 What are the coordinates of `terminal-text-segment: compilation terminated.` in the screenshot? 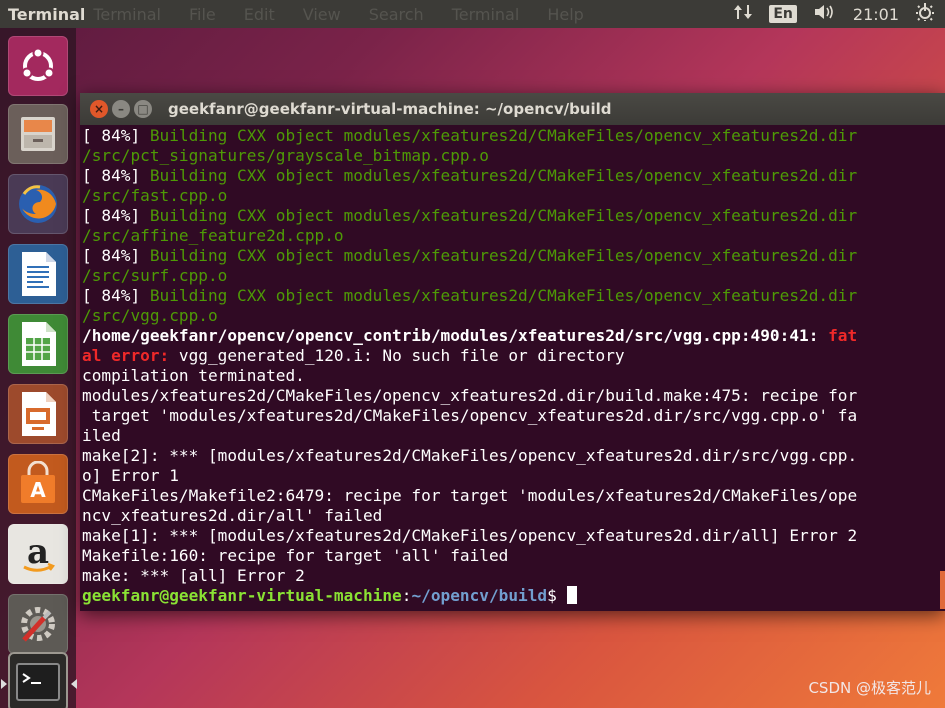 It's located at (193, 375).